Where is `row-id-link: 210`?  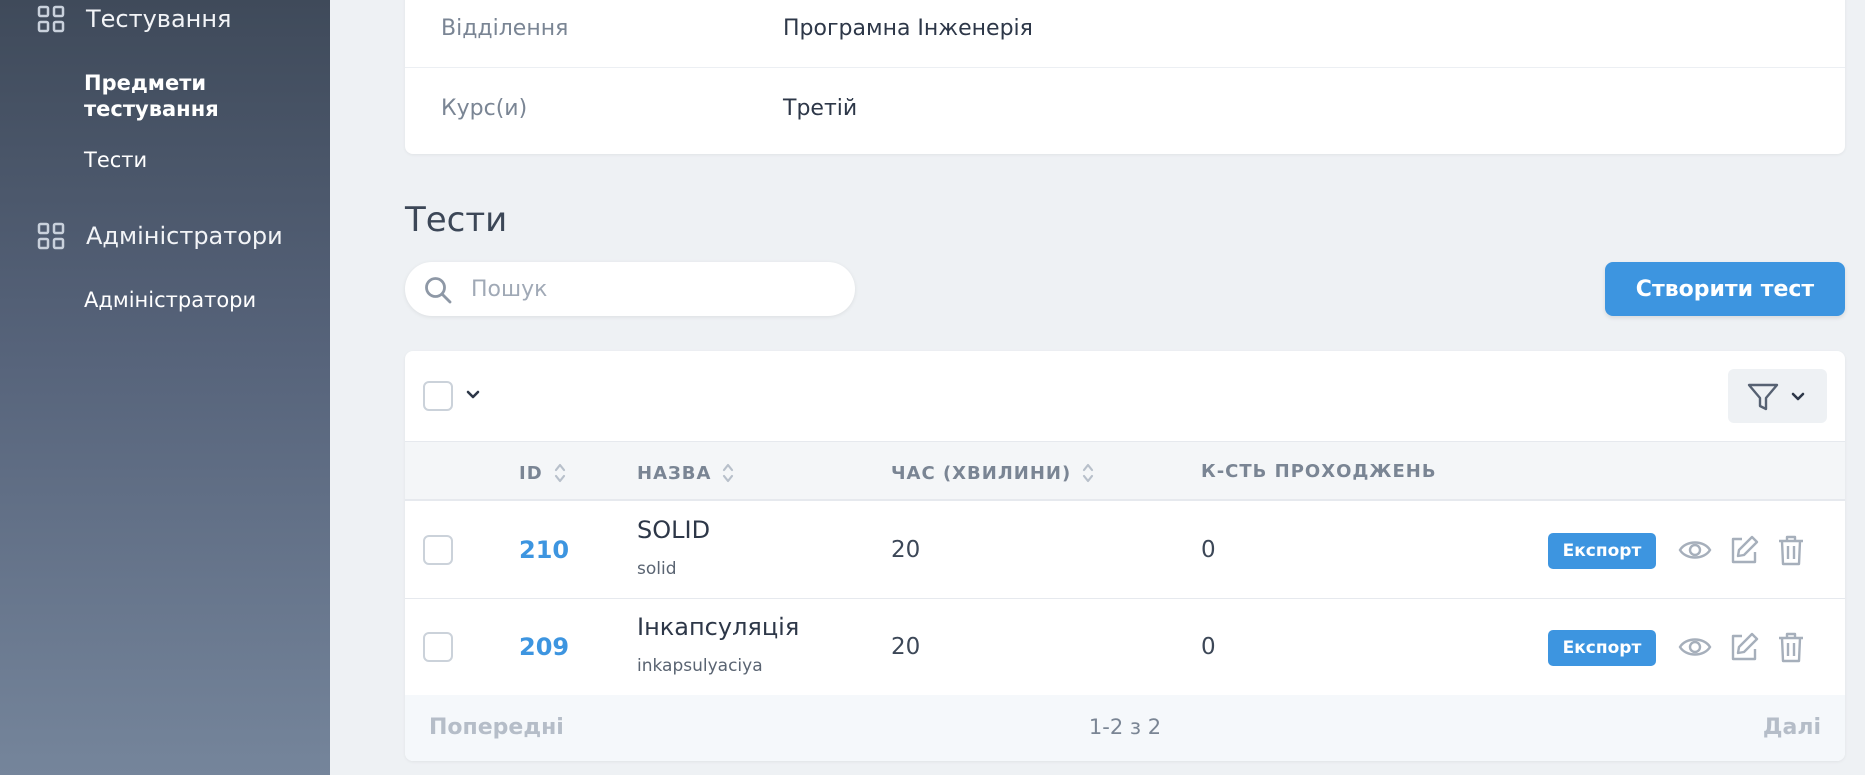
row-id-link: 210 is located at coordinates (544, 550).